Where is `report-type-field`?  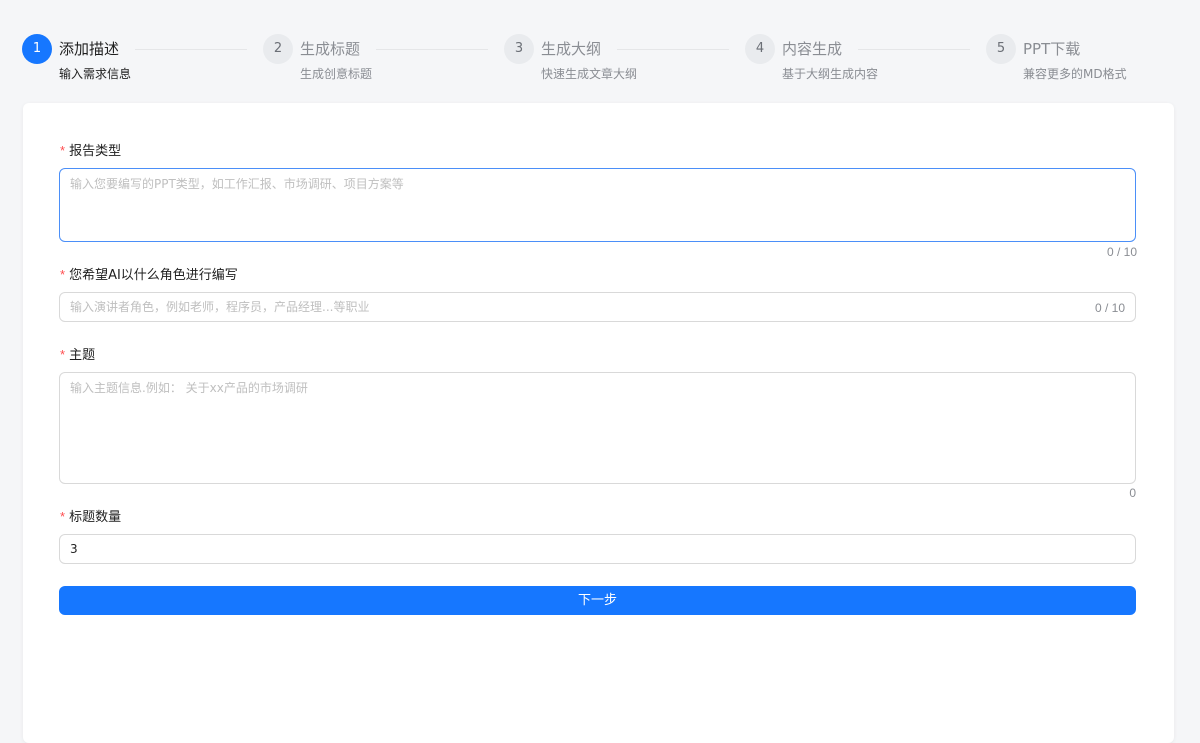
report-type-field is located at coordinates (597, 205).